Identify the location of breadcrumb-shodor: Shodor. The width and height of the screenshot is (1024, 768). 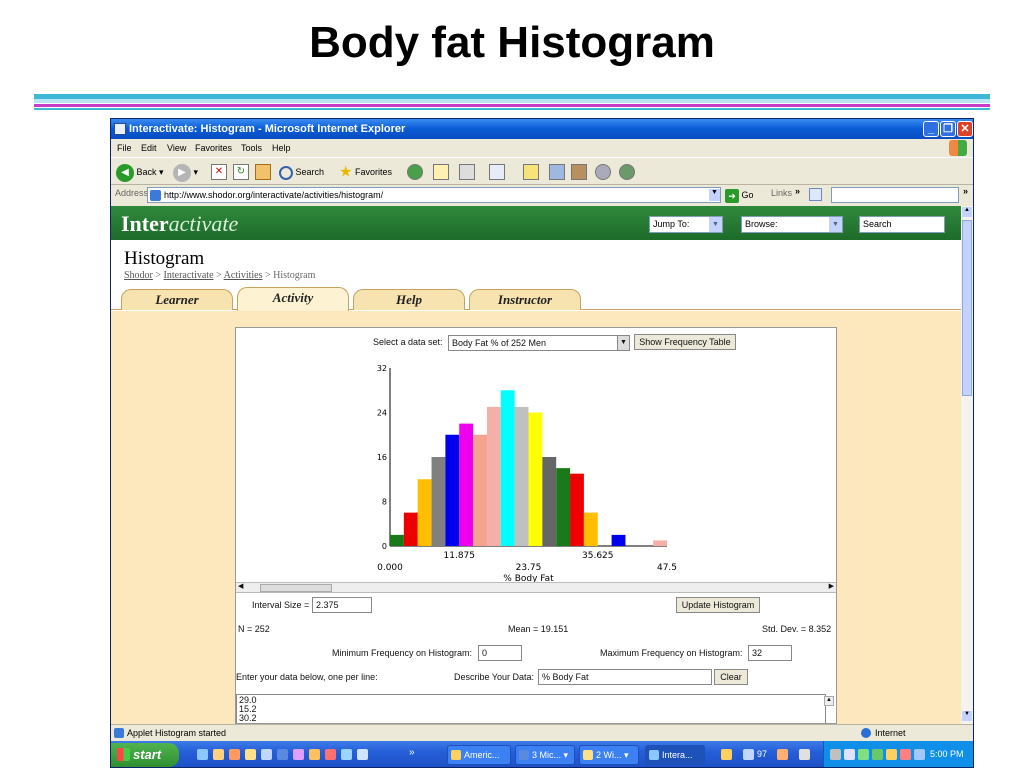
(138, 275).